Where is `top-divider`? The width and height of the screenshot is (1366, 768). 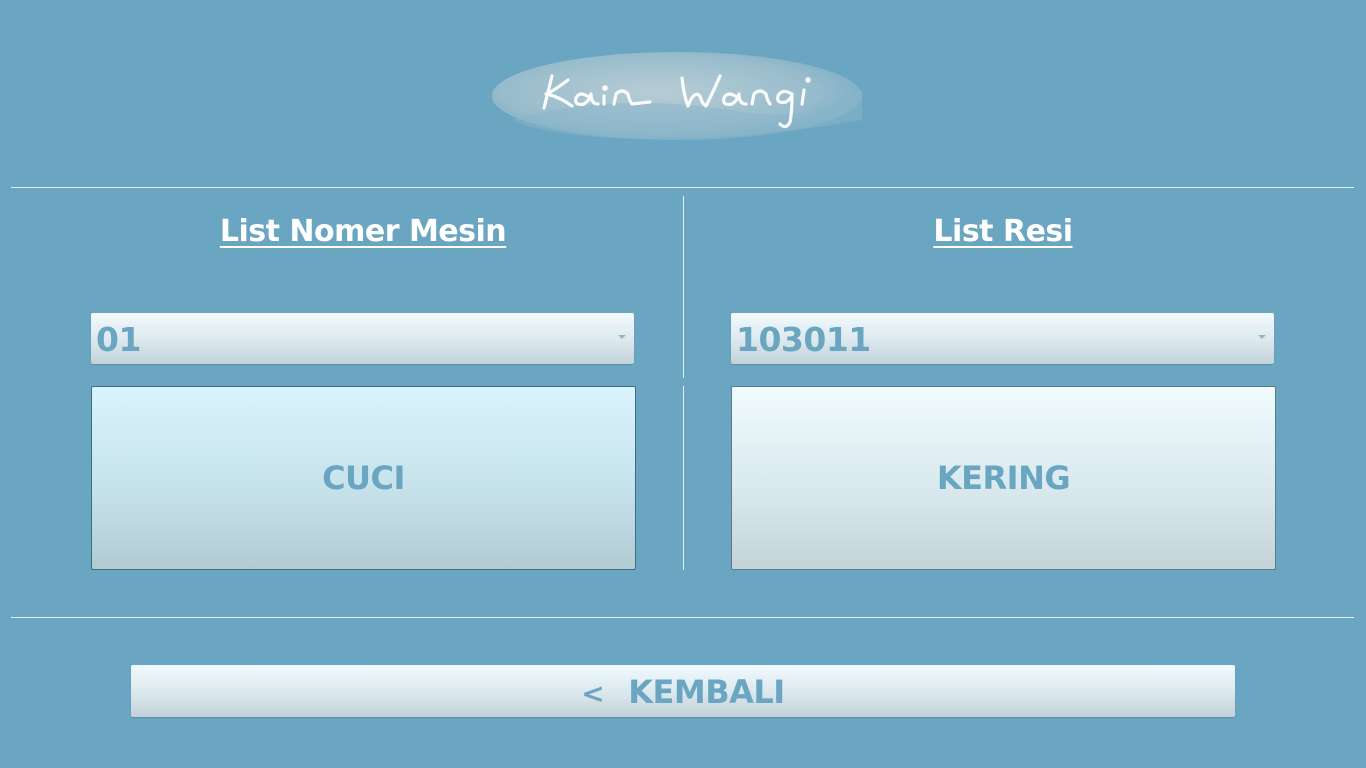
top-divider is located at coordinates (682, 187).